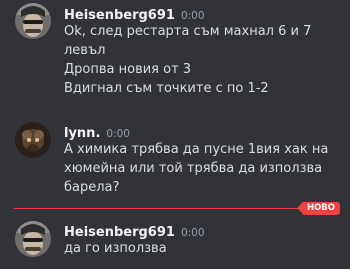 The height and width of the screenshot is (269, 350). Describe the element at coordinates (85, 50) in the screenshot. I see `message-line: левъл` at that location.